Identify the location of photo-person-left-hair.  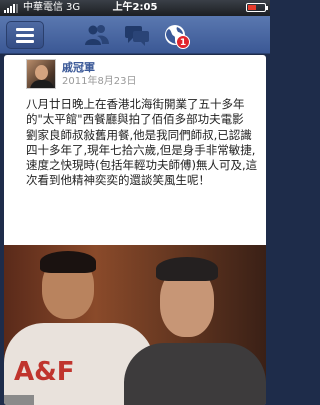
(68, 262).